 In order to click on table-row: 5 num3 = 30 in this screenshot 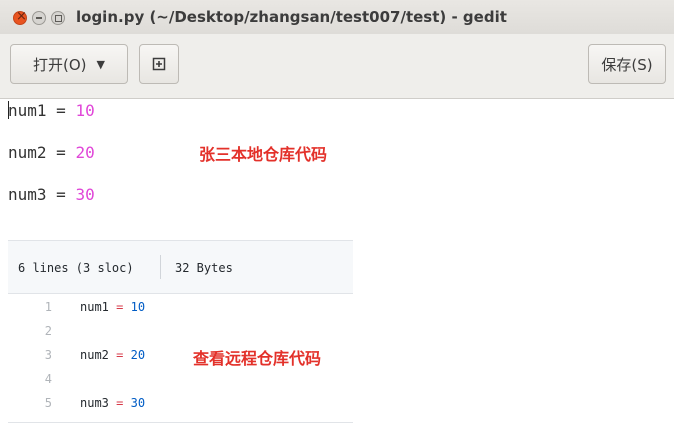, I will do `click(180, 404)`.